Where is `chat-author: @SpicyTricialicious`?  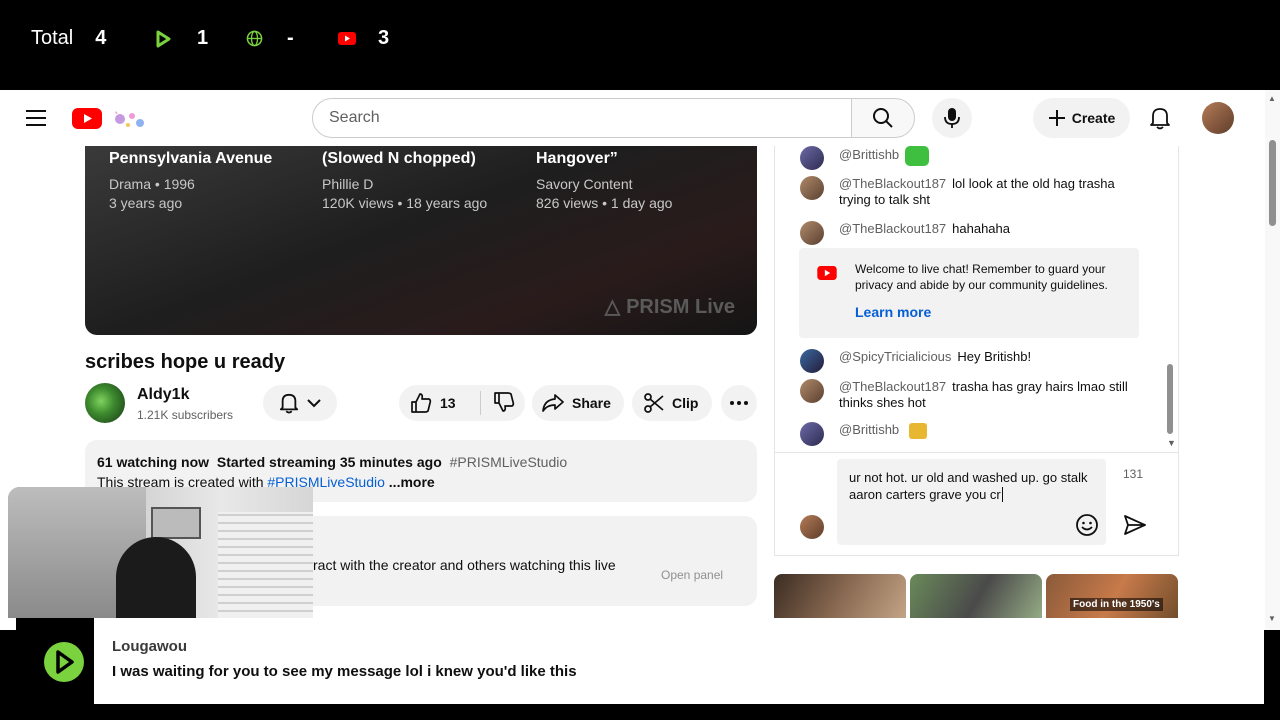
chat-author: @SpicyTricialicious is located at coordinates (895, 356).